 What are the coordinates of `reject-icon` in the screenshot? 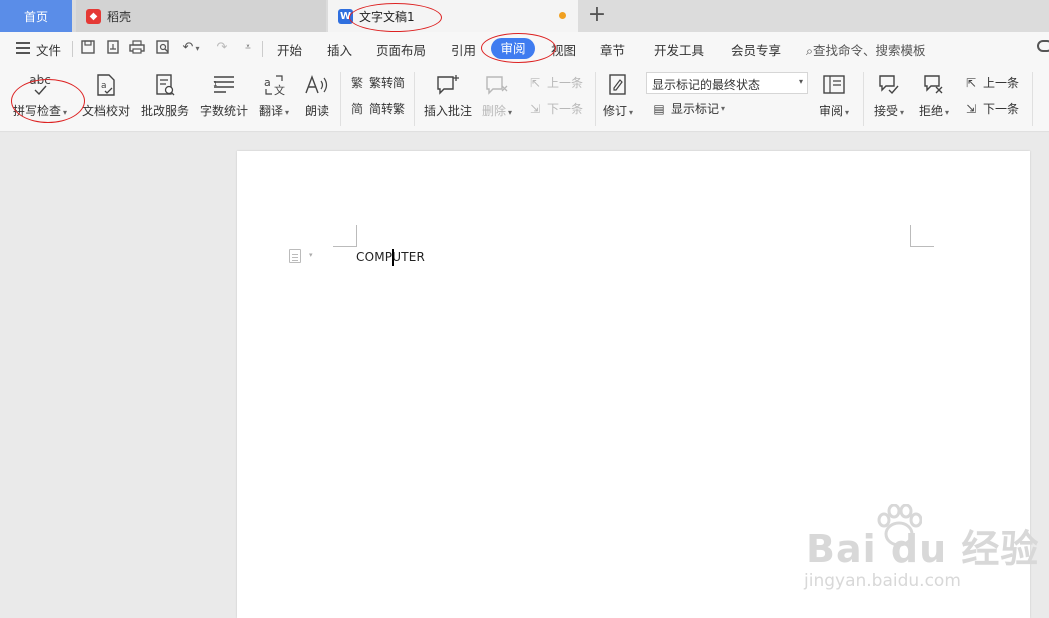 It's located at (934, 85).